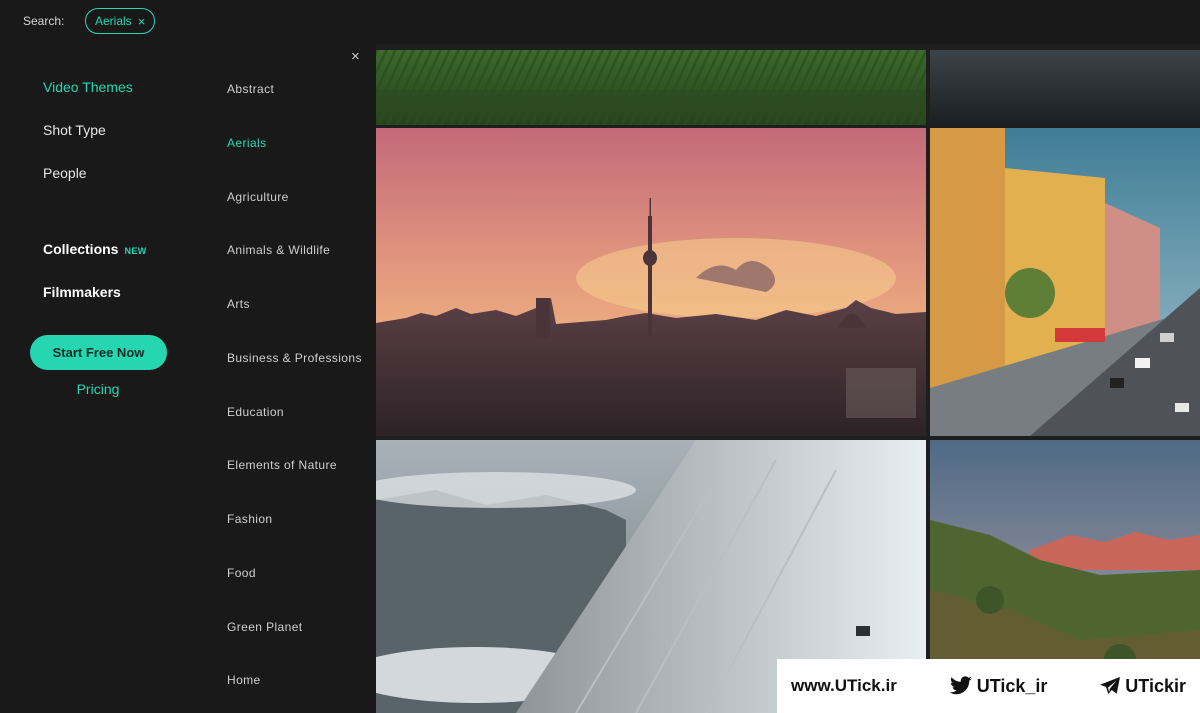 The width and height of the screenshot is (1200, 713). I want to click on collections-label: Collections, so click(81, 249).